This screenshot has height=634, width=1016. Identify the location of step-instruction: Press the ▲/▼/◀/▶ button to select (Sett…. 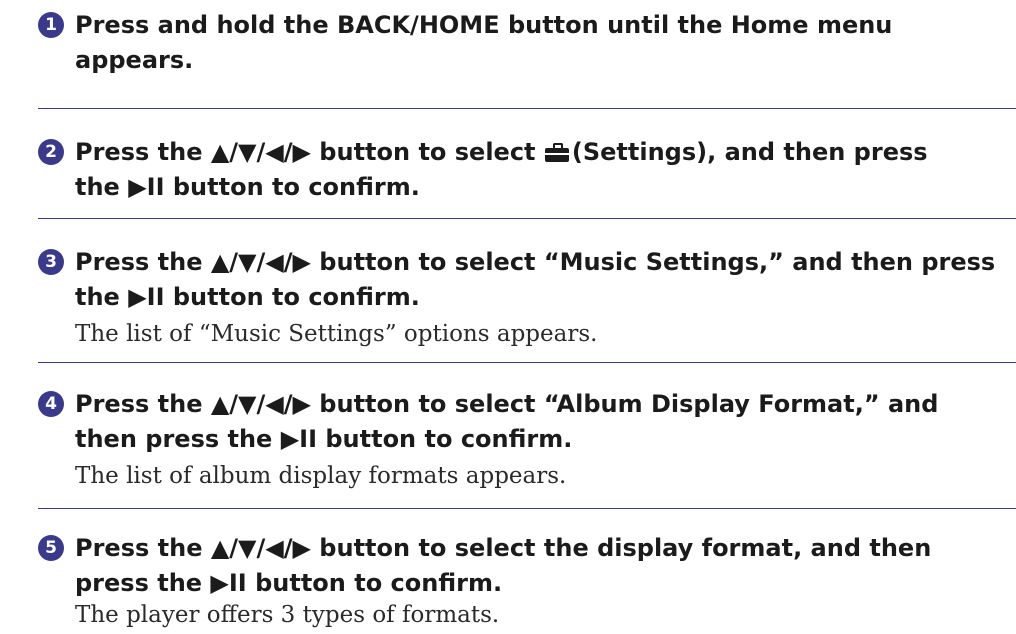
(537, 170).